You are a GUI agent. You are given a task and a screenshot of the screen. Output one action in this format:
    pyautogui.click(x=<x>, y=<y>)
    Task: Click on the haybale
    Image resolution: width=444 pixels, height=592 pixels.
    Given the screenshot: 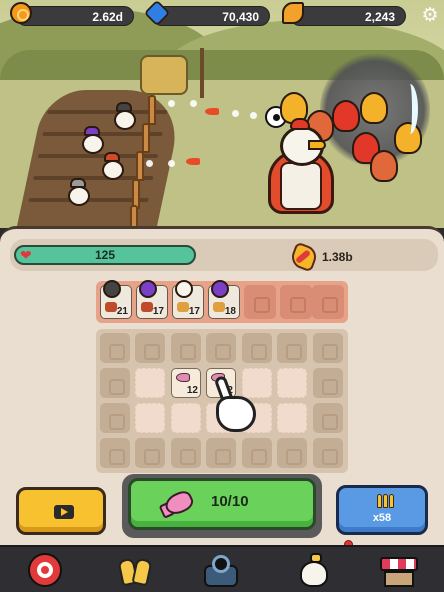 What is the action you would take?
    pyautogui.click(x=164, y=75)
    